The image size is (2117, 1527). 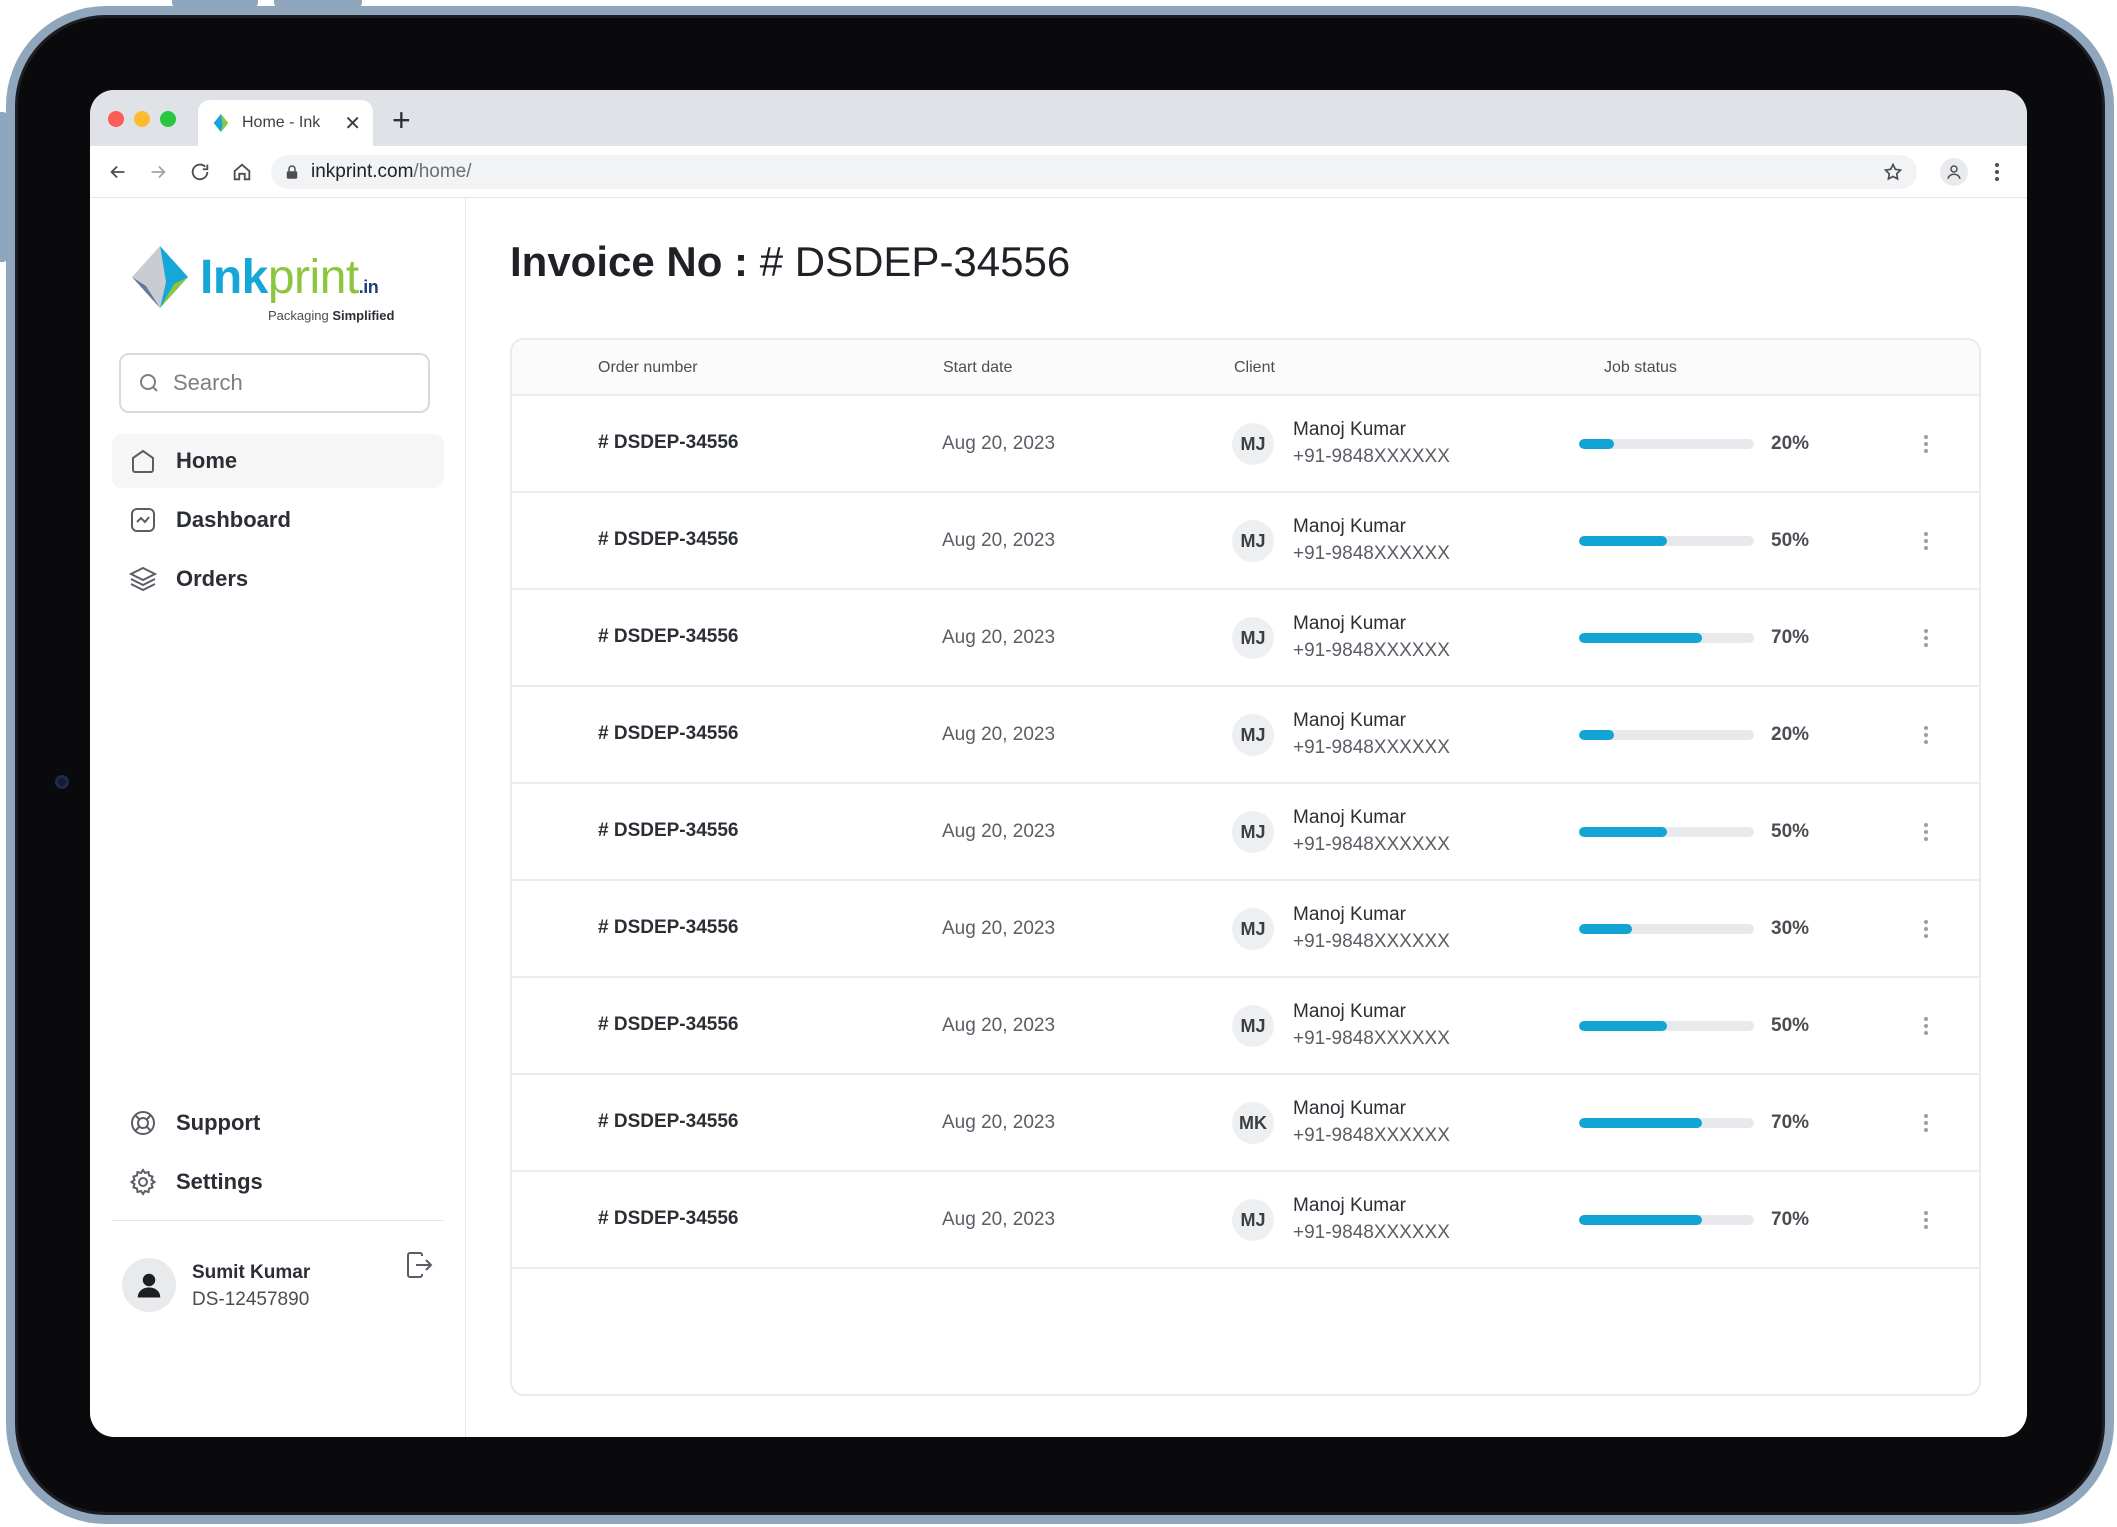 What do you see at coordinates (1893, 172) in the screenshot?
I see `bookmark-star-icon` at bounding box center [1893, 172].